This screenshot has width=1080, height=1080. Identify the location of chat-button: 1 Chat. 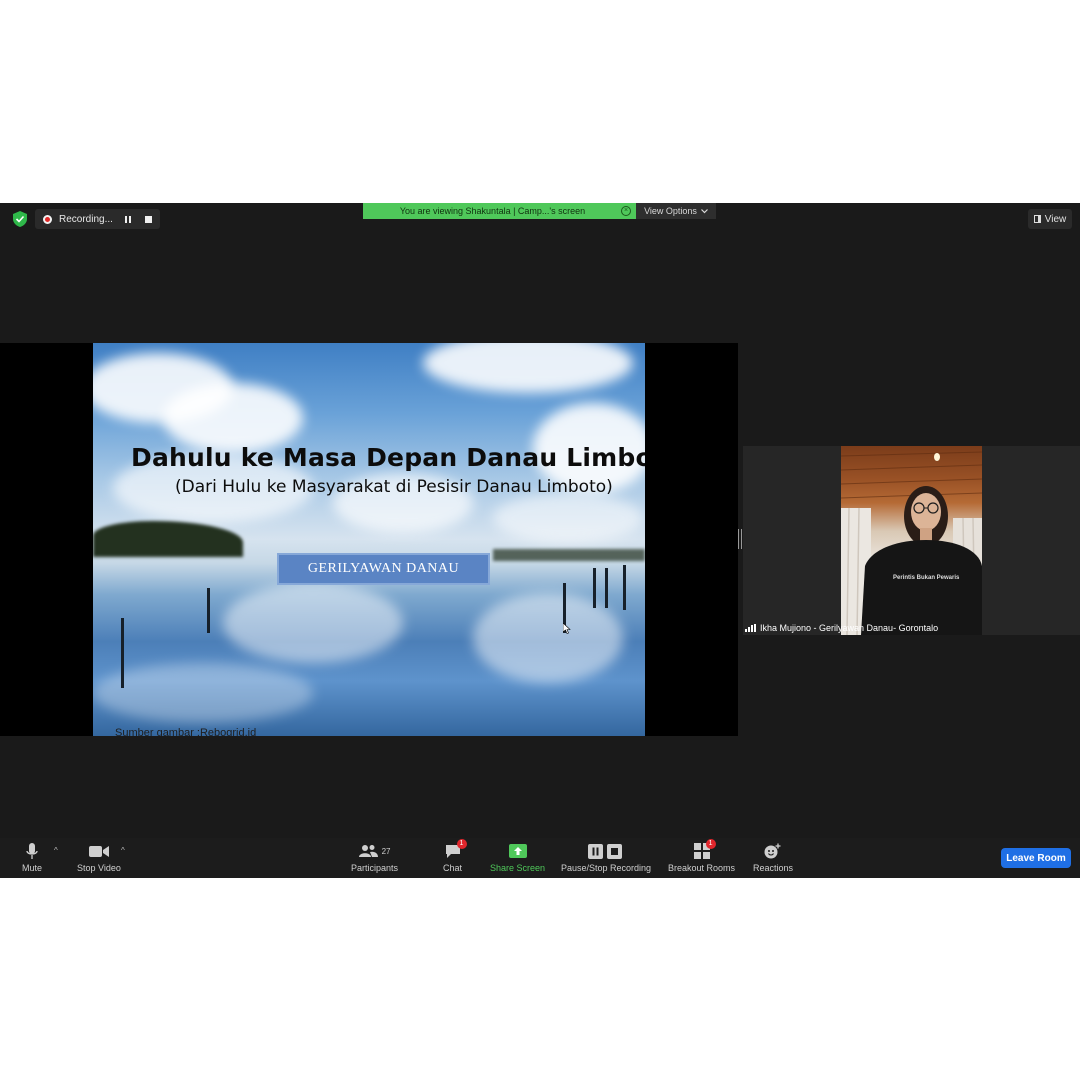
(455, 856).